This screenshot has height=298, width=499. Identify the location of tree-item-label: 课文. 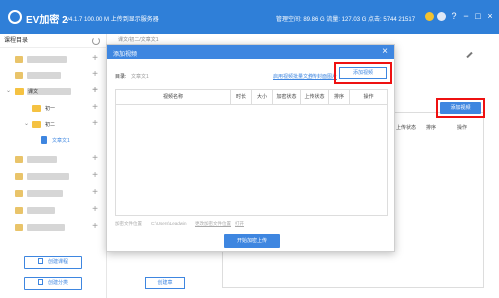
(33, 92).